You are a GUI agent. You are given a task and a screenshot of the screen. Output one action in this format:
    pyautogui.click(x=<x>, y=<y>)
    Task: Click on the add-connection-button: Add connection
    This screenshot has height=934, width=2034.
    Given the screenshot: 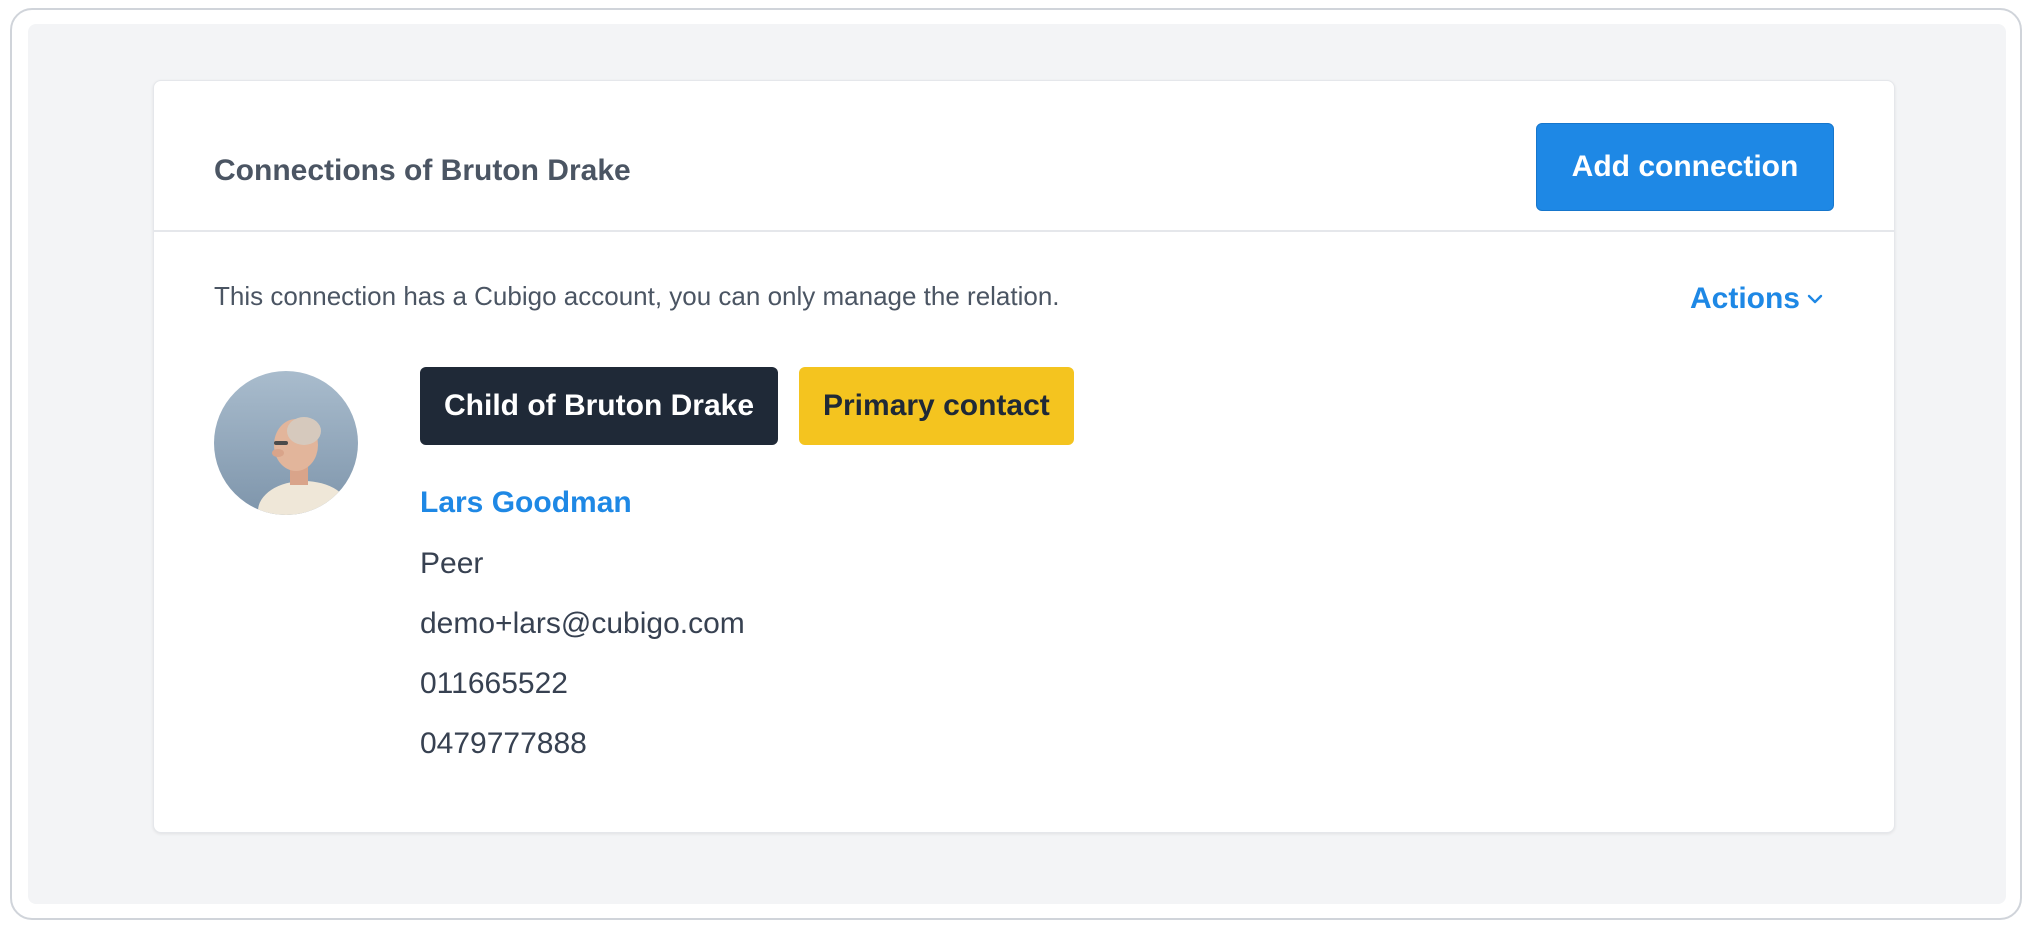 What is the action you would take?
    pyautogui.click(x=1685, y=167)
    